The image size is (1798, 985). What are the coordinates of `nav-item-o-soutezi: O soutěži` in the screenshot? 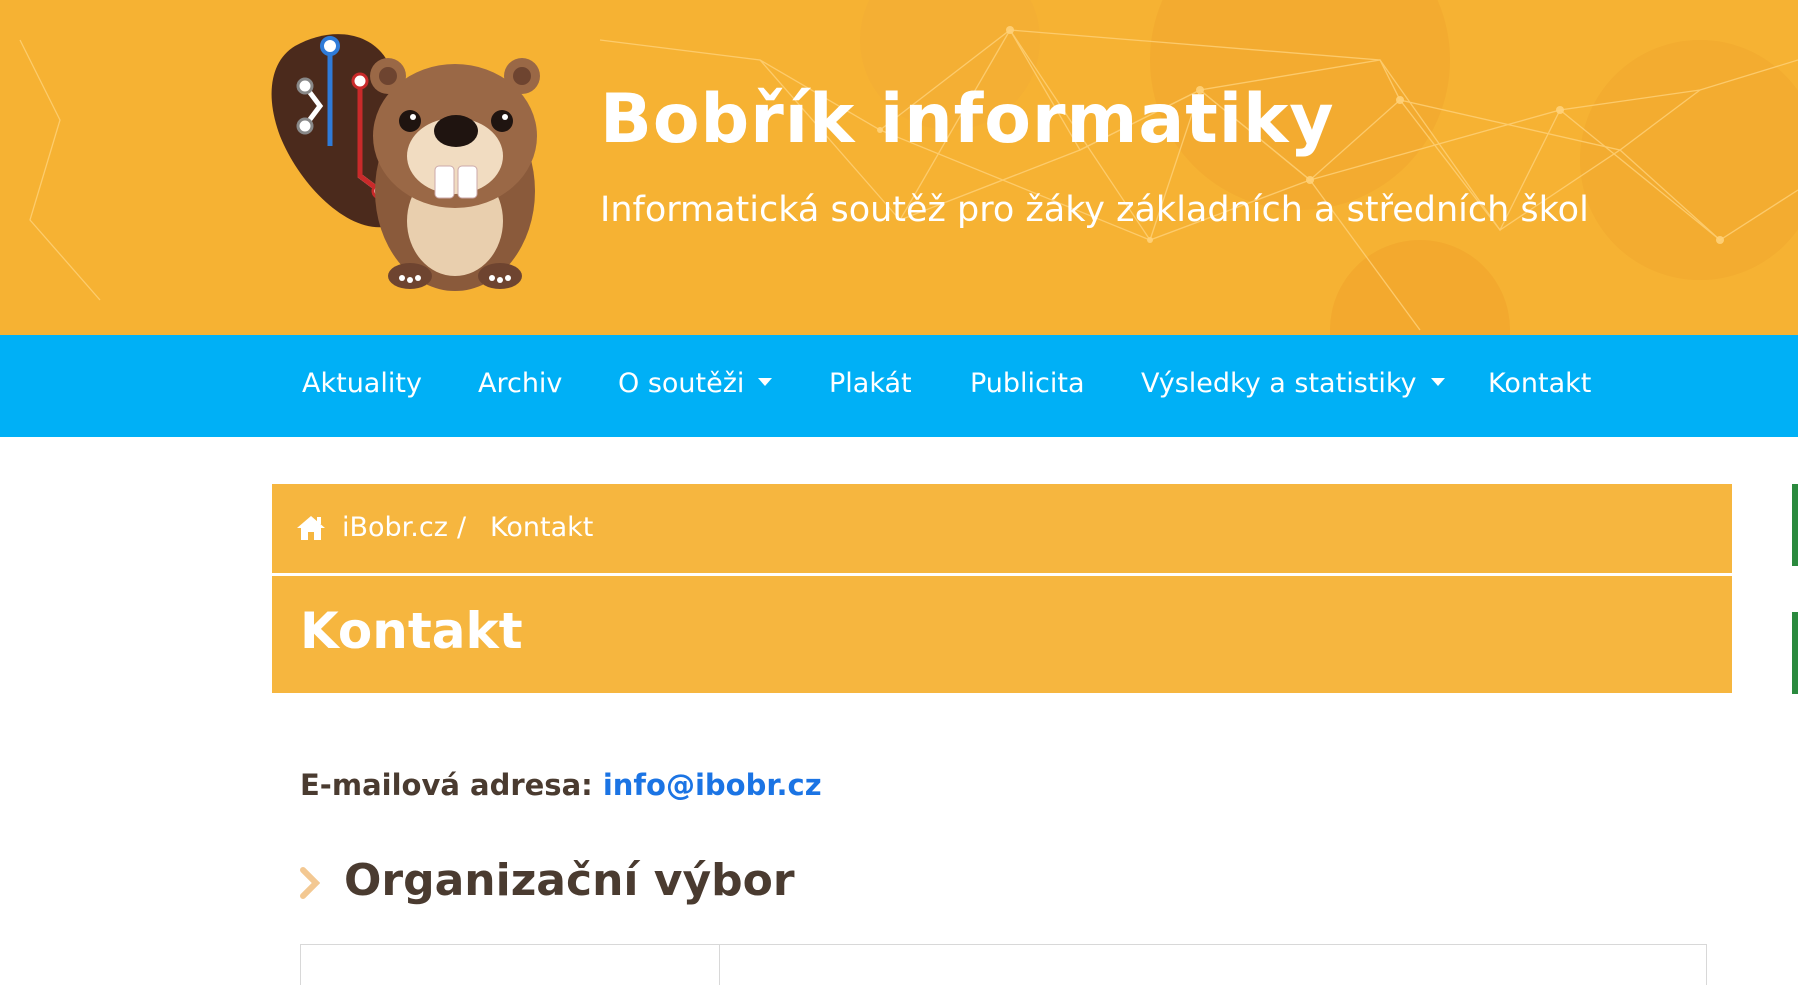 It's located at (695, 383).